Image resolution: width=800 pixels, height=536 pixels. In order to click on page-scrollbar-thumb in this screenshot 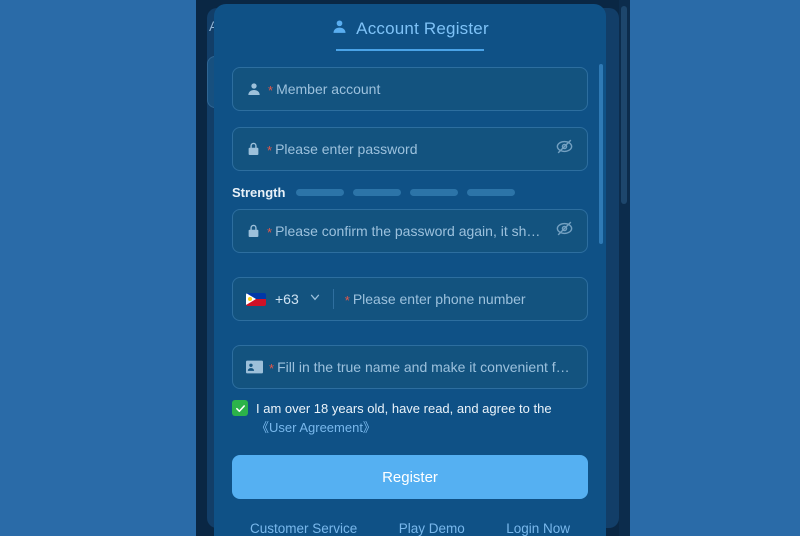, I will do `click(624, 105)`.